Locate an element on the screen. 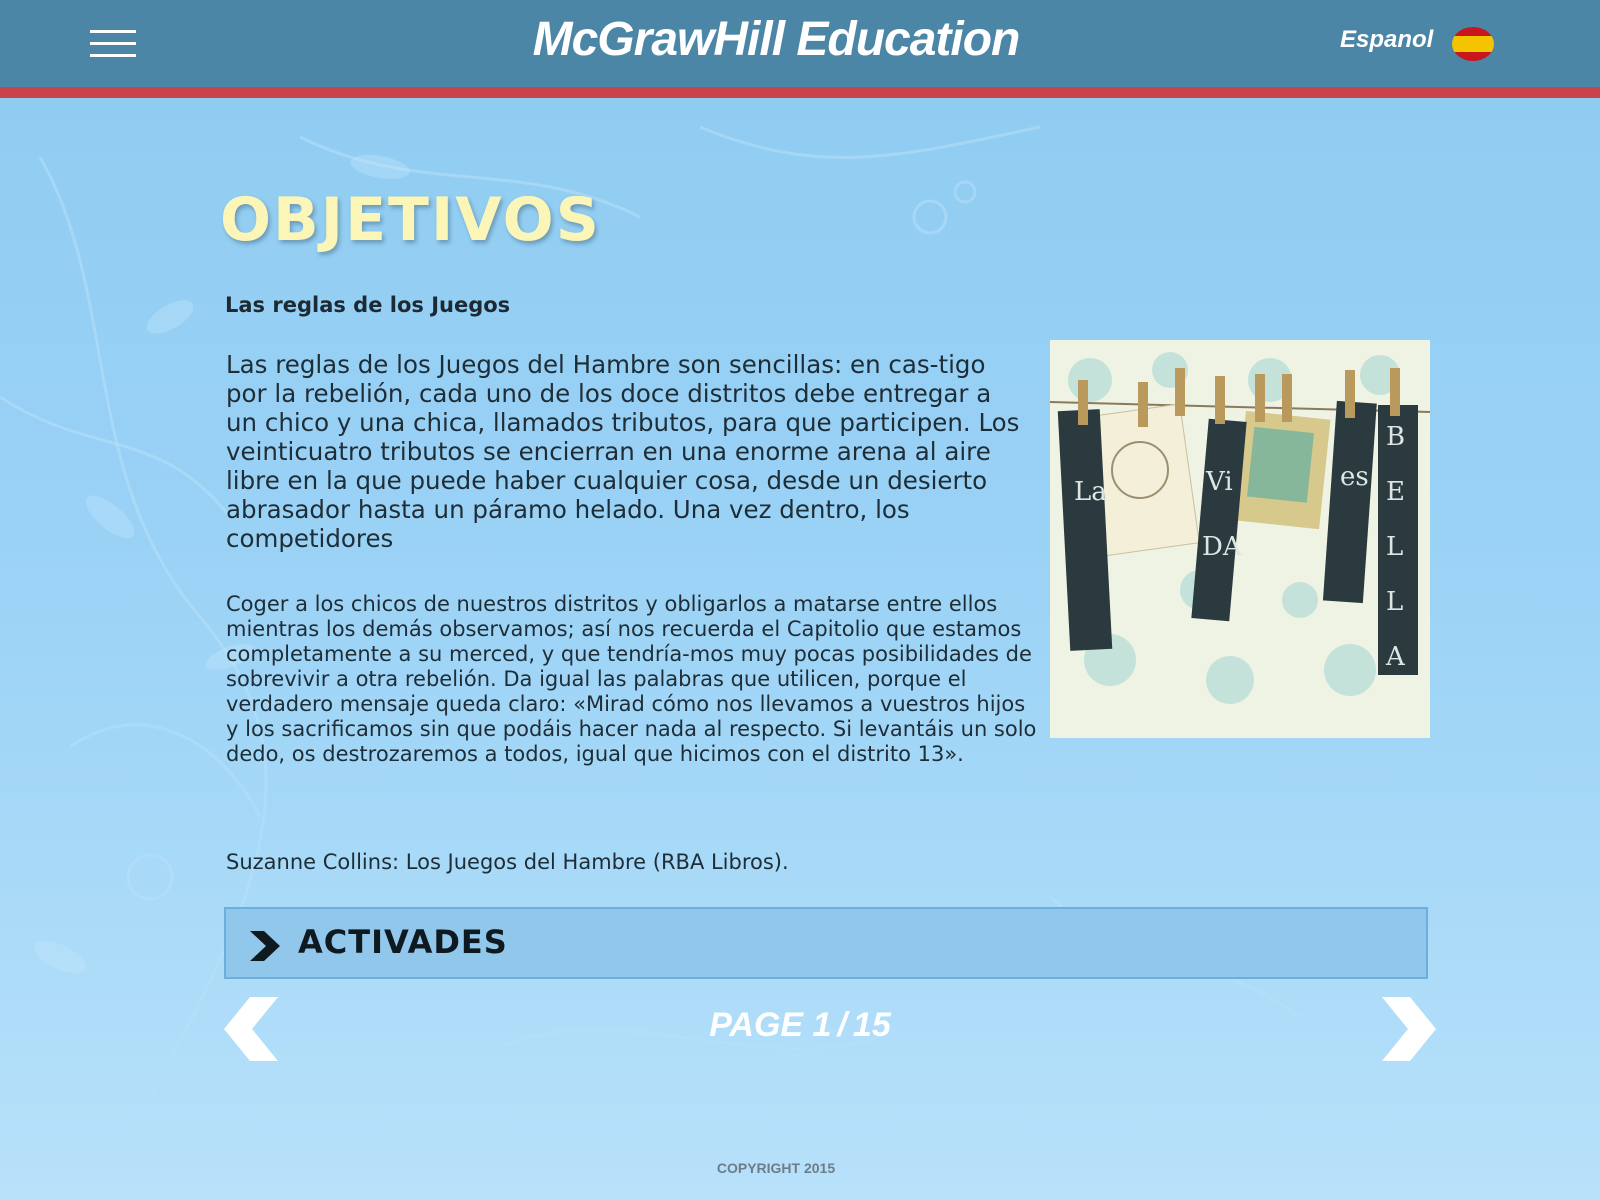 The height and width of the screenshot is (1200, 1600). spain-flag-icon is located at coordinates (1473, 44).